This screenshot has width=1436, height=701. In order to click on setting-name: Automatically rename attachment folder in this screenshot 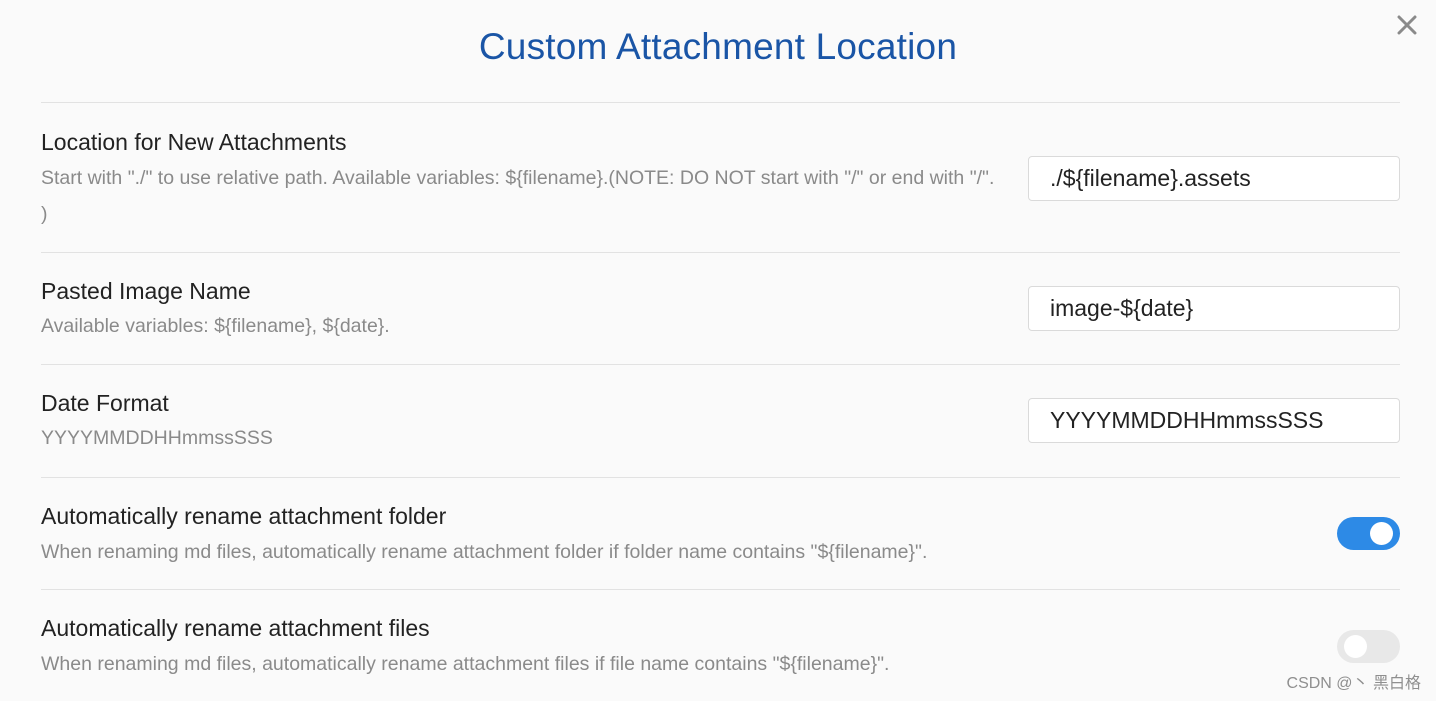, I will do `click(244, 516)`.